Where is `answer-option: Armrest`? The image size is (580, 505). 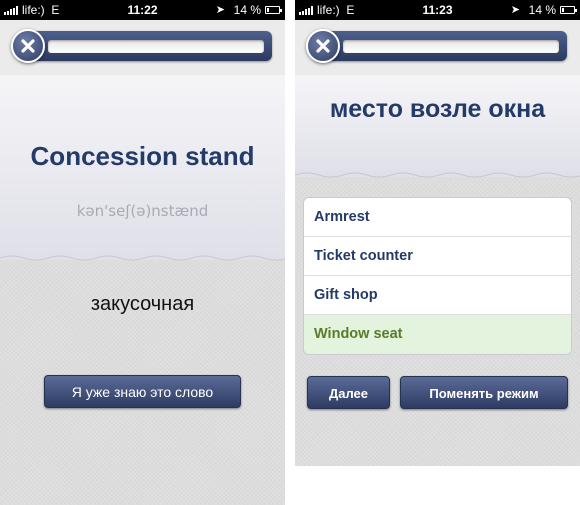 answer-option: Armrest is located at coordinates (437, 217).